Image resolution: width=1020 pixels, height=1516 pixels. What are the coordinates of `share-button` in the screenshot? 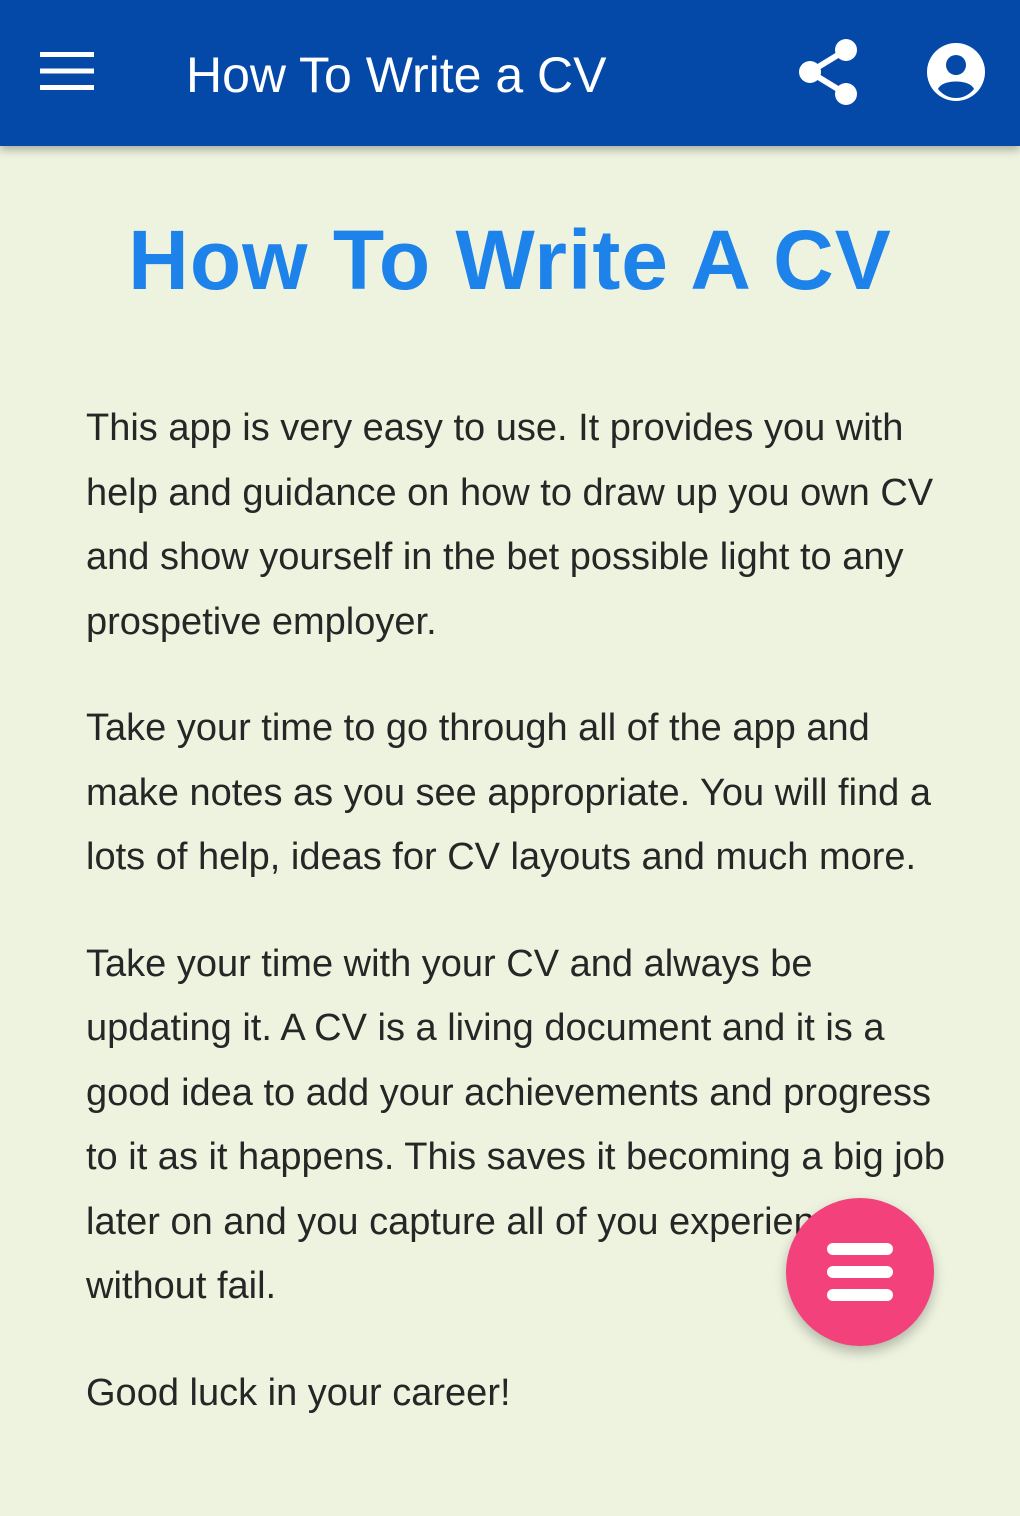 It's located at (828, 72).